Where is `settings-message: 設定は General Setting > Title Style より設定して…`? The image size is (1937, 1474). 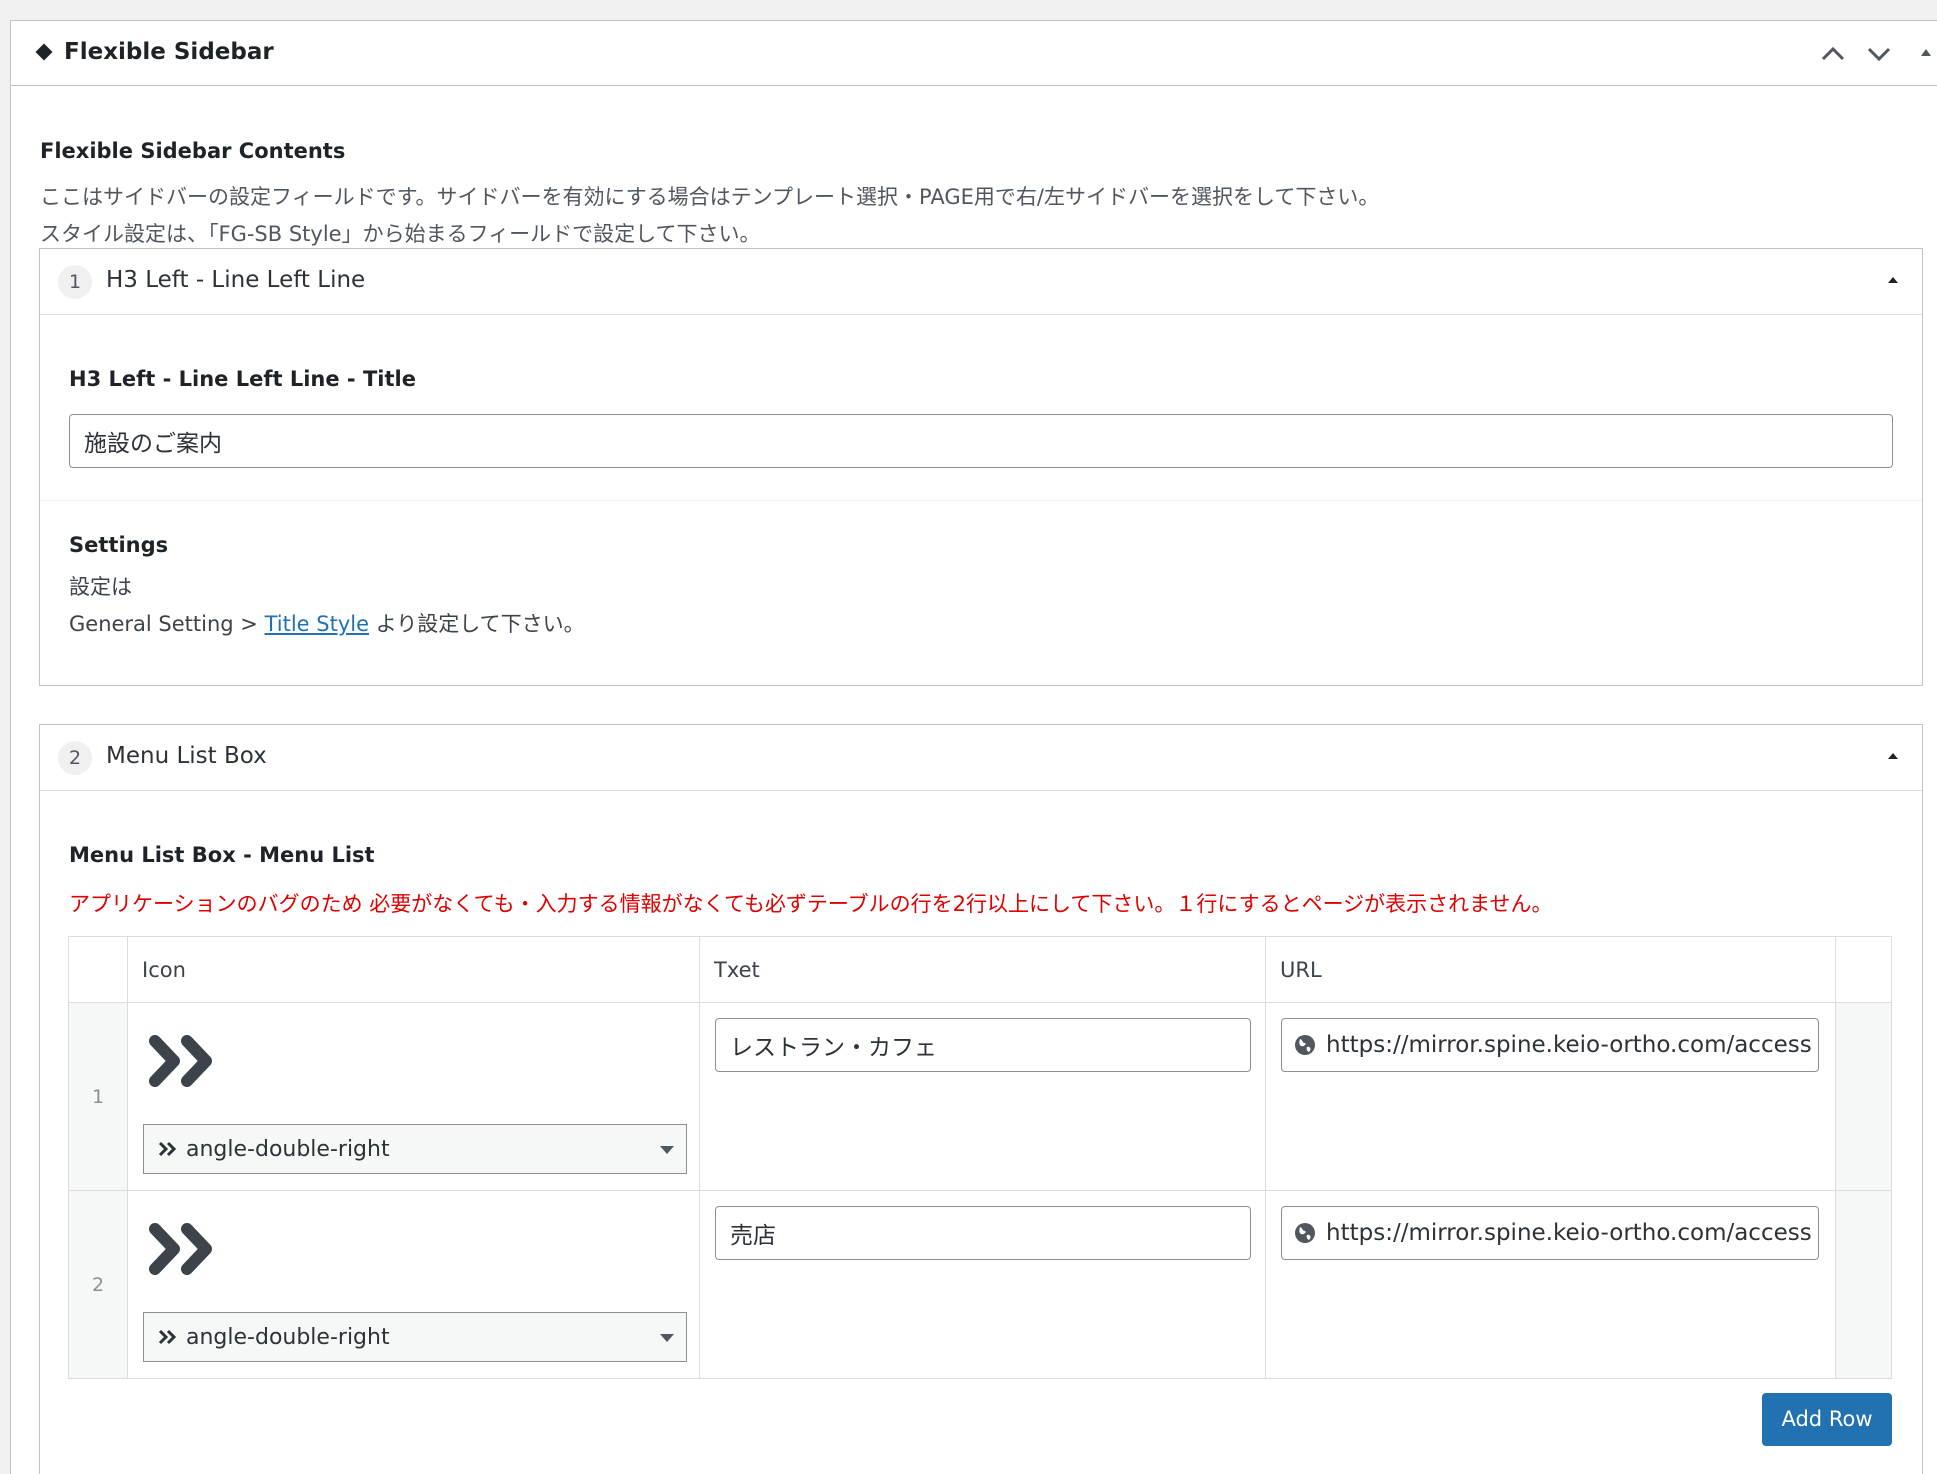
settings-message: 設定は General Setting > Title Style より設定して… is located at coordinates (327, 606).